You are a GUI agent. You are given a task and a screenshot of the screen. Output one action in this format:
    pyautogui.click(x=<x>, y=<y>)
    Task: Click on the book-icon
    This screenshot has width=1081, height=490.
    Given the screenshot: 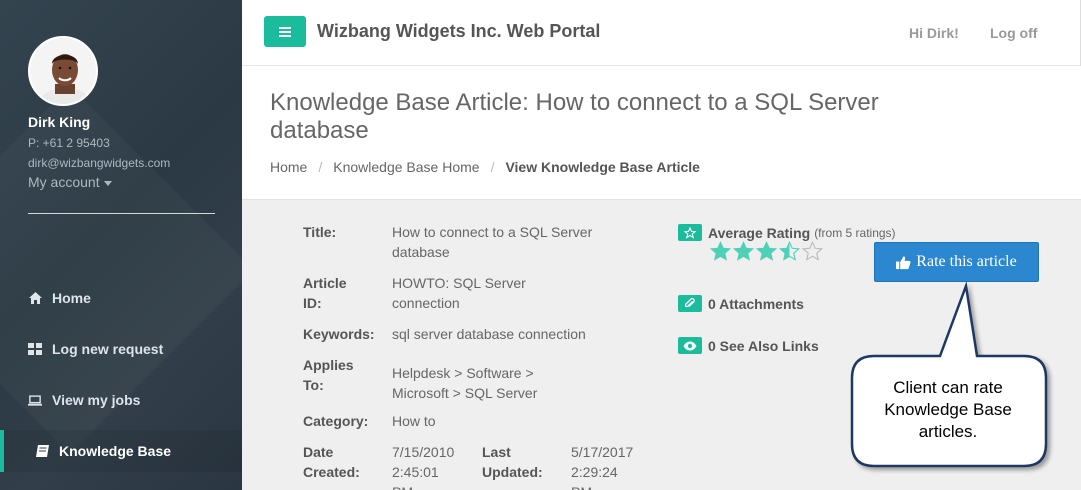 What is the action you would take?
    pyautogui.click(x=42, y=451)
    